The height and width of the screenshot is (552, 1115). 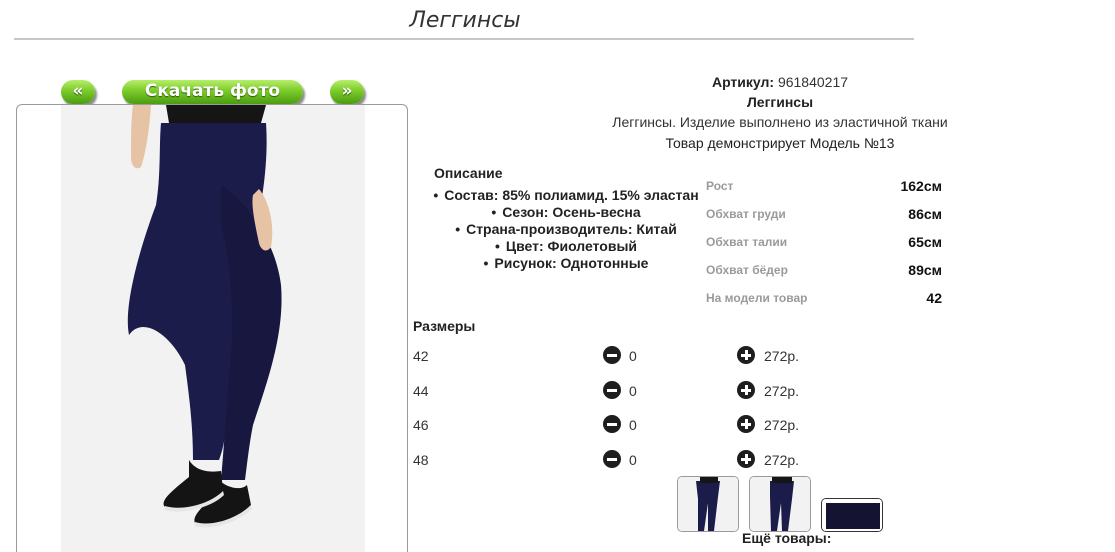 What do you see at coordinates (921, 186) in the screenshot?
I see `param-value: 162см` at bounding box center [921, 186].